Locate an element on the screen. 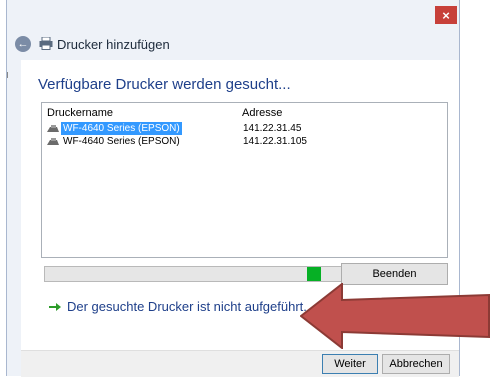 This screenshot has width=491, height=377. search-progress-bar is located at coordinates (193, 274).